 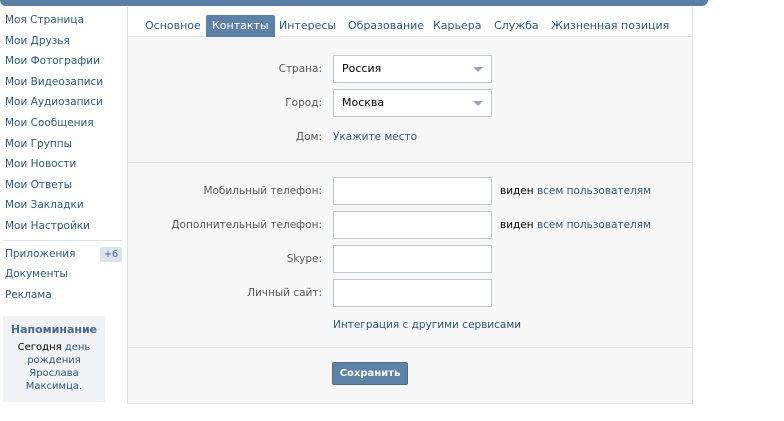 I want to click on extra-phone-label: Дополнительный телефон:, so click(x=246, y=225).